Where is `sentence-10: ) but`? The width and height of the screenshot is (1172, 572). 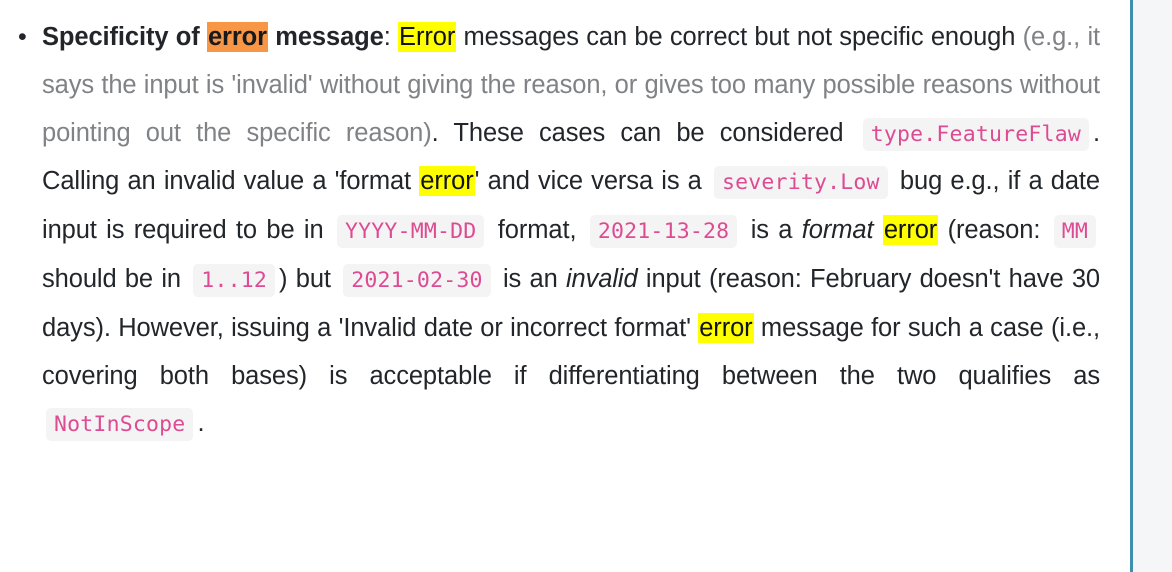 sentence-10: ) but is located at coordinates (309, 278).